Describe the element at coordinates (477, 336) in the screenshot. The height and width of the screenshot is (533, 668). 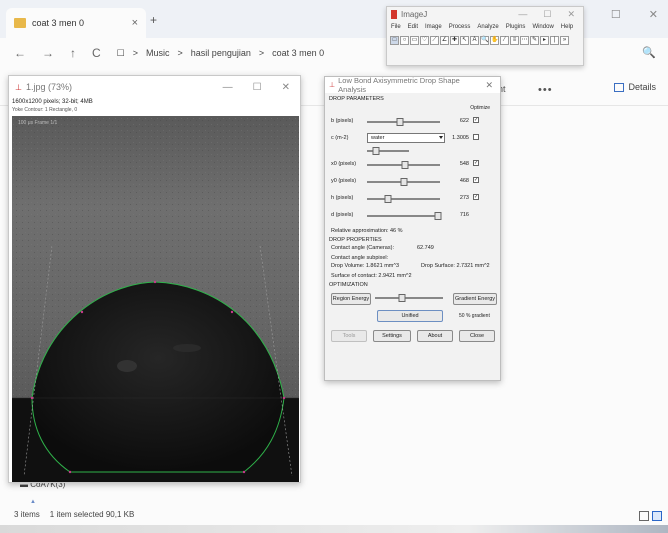
I see `dialog-close-button: Close` at that location.